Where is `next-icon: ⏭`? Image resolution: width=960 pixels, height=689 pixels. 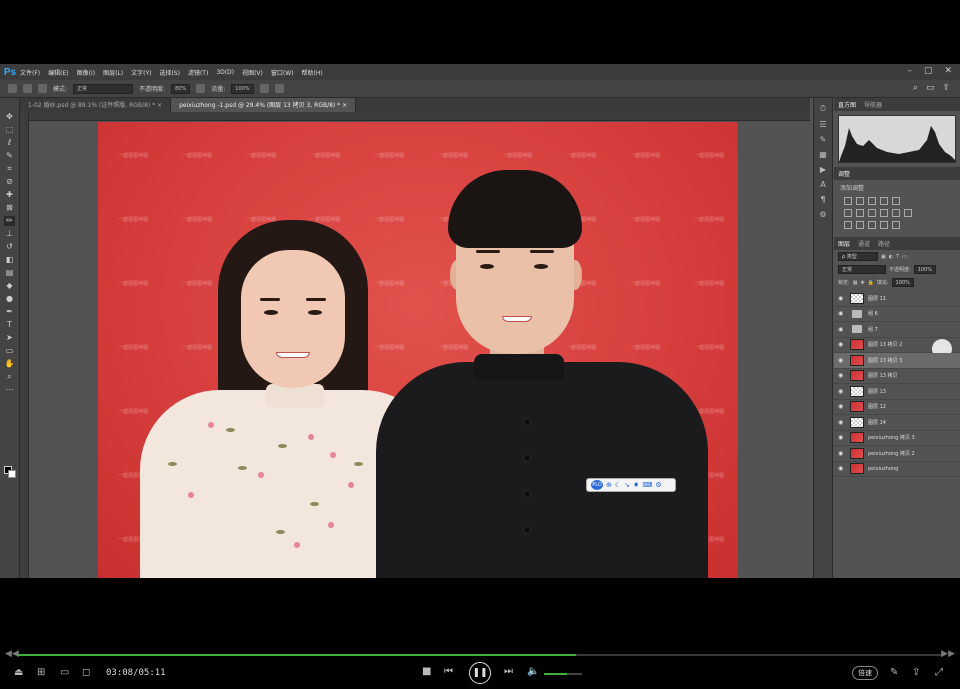
next-icon: ⏭ is located at coordinates (508, 671).